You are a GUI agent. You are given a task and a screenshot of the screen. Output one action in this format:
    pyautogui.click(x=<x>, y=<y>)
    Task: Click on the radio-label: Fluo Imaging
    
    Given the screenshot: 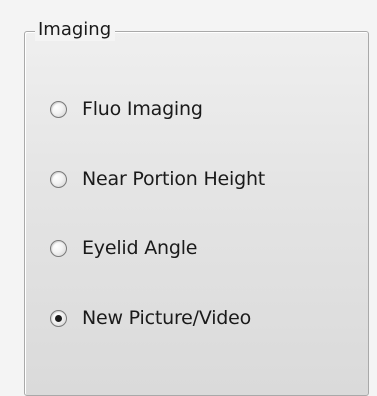 What is the action you would take?
    pyautogui.click(x=142, y=109)
    